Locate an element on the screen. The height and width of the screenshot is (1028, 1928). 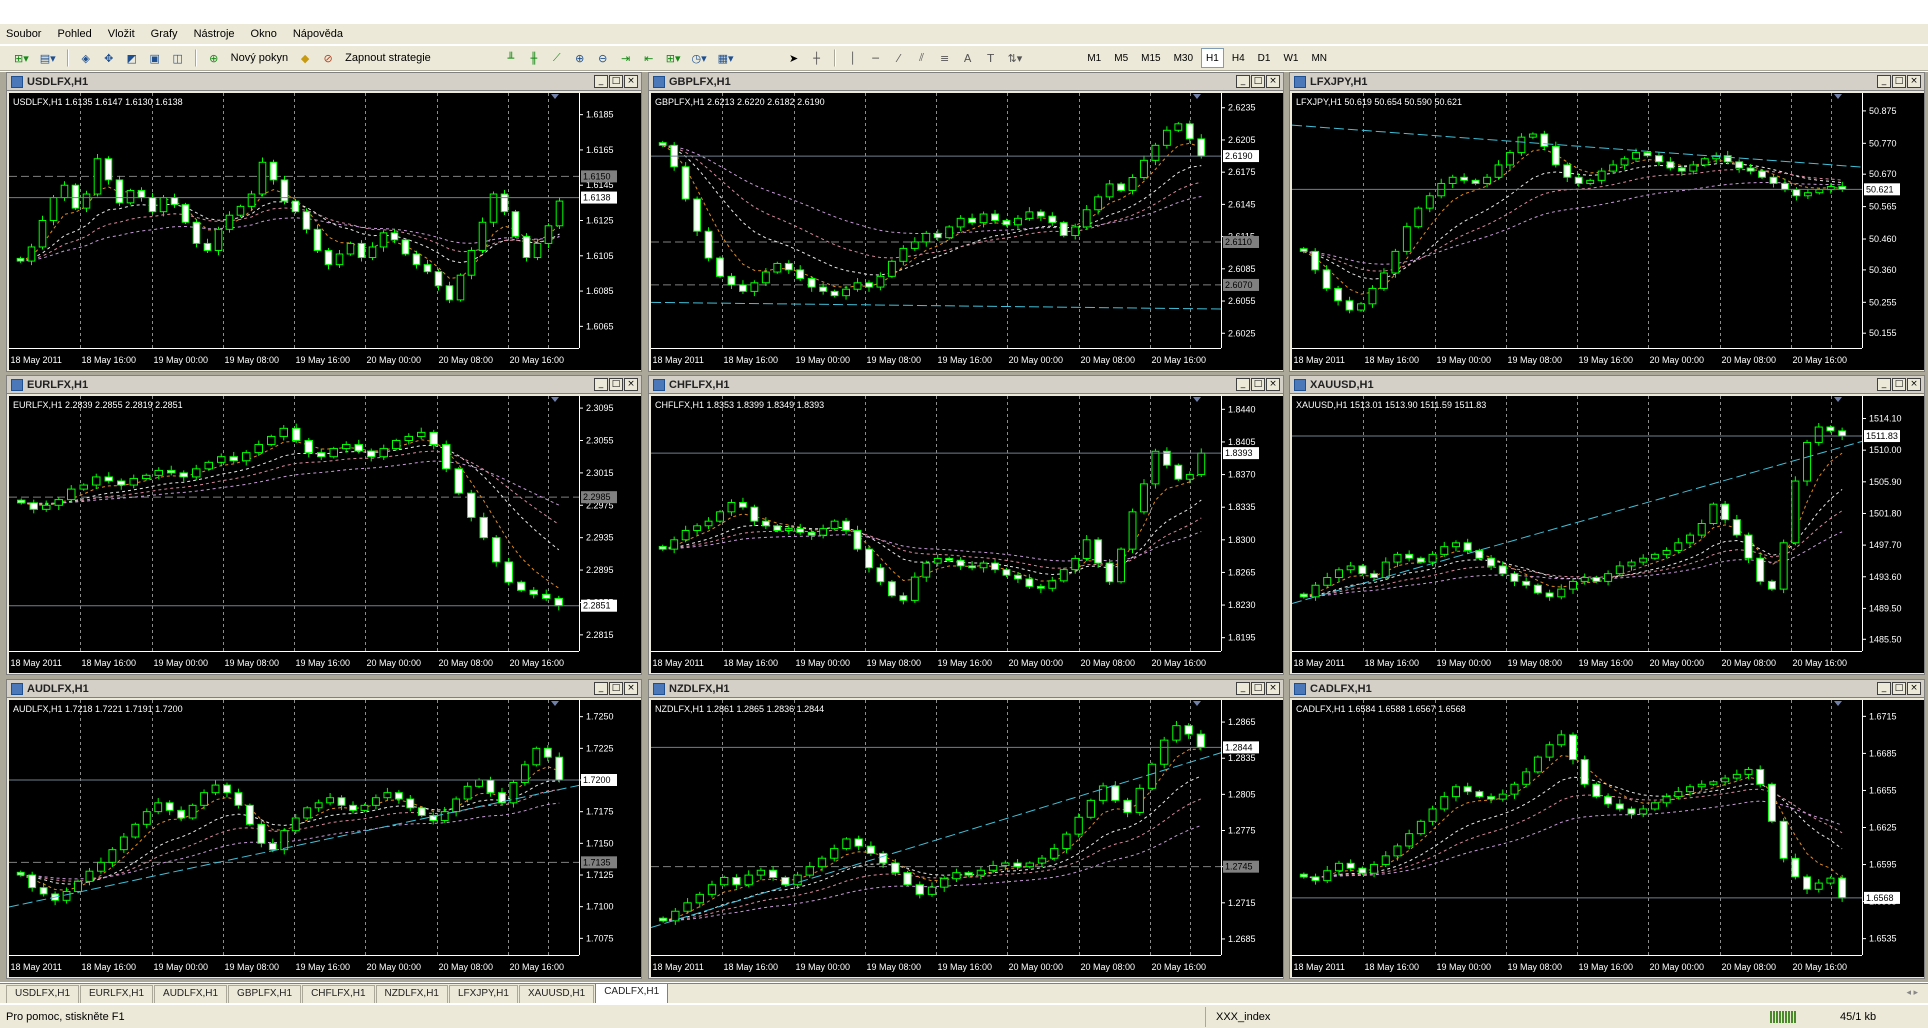
horizontal-line-icon: ─ is located at coordinates (876, 58).